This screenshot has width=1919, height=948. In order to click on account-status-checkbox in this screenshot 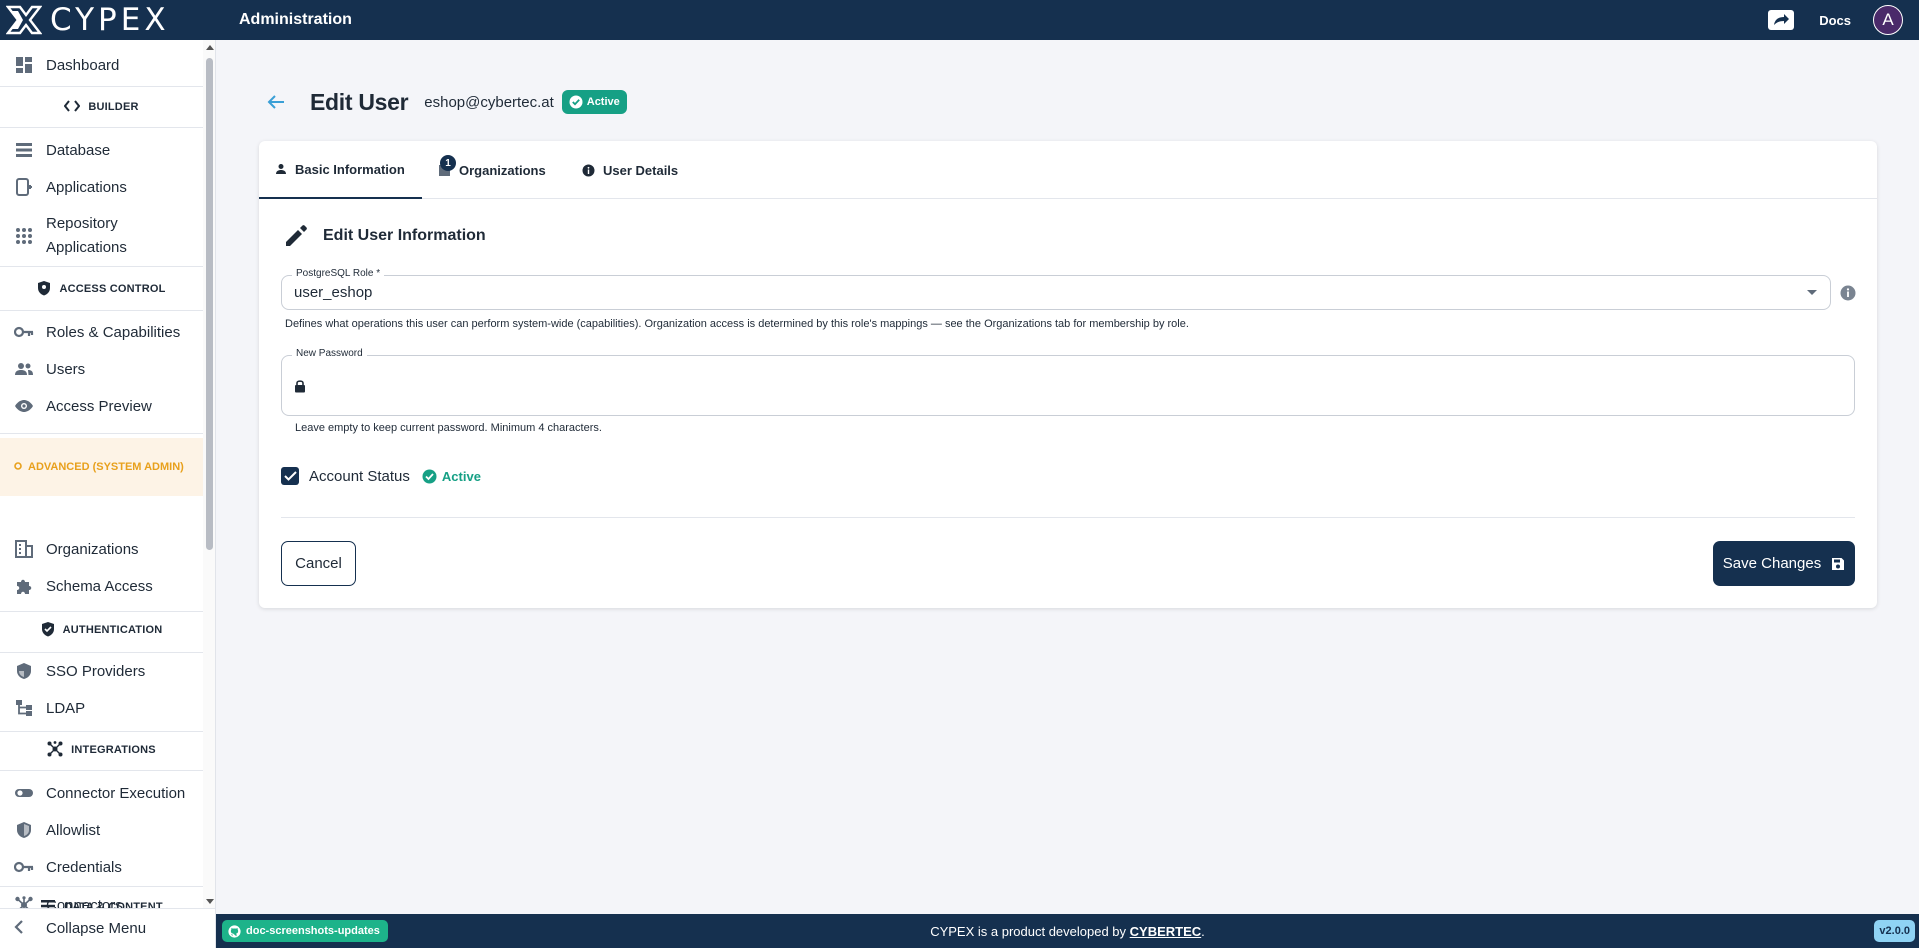, I will do `click(290, 476)`.